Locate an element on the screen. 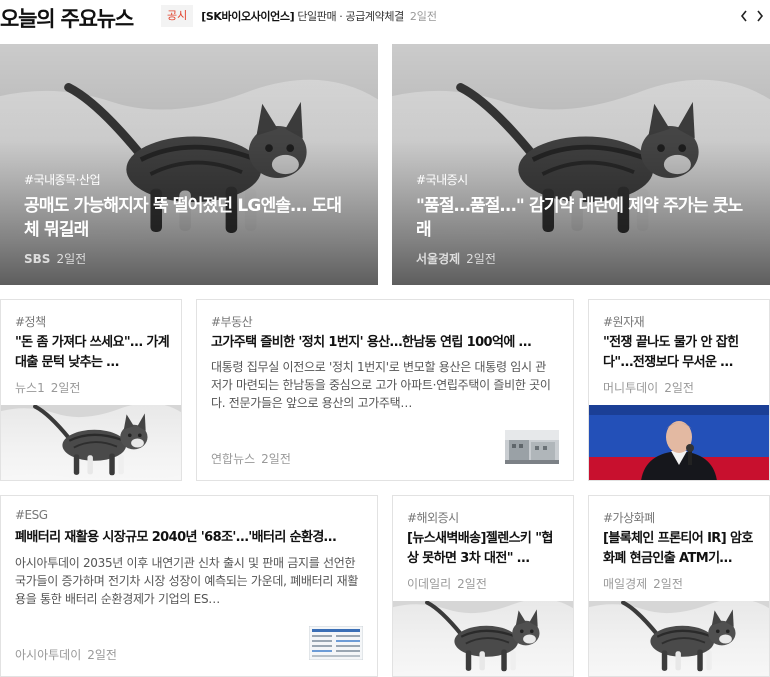 The height and width of the screenshot is (677, 770). news-source: 뉴스1 is located at coordinates (30, 388).